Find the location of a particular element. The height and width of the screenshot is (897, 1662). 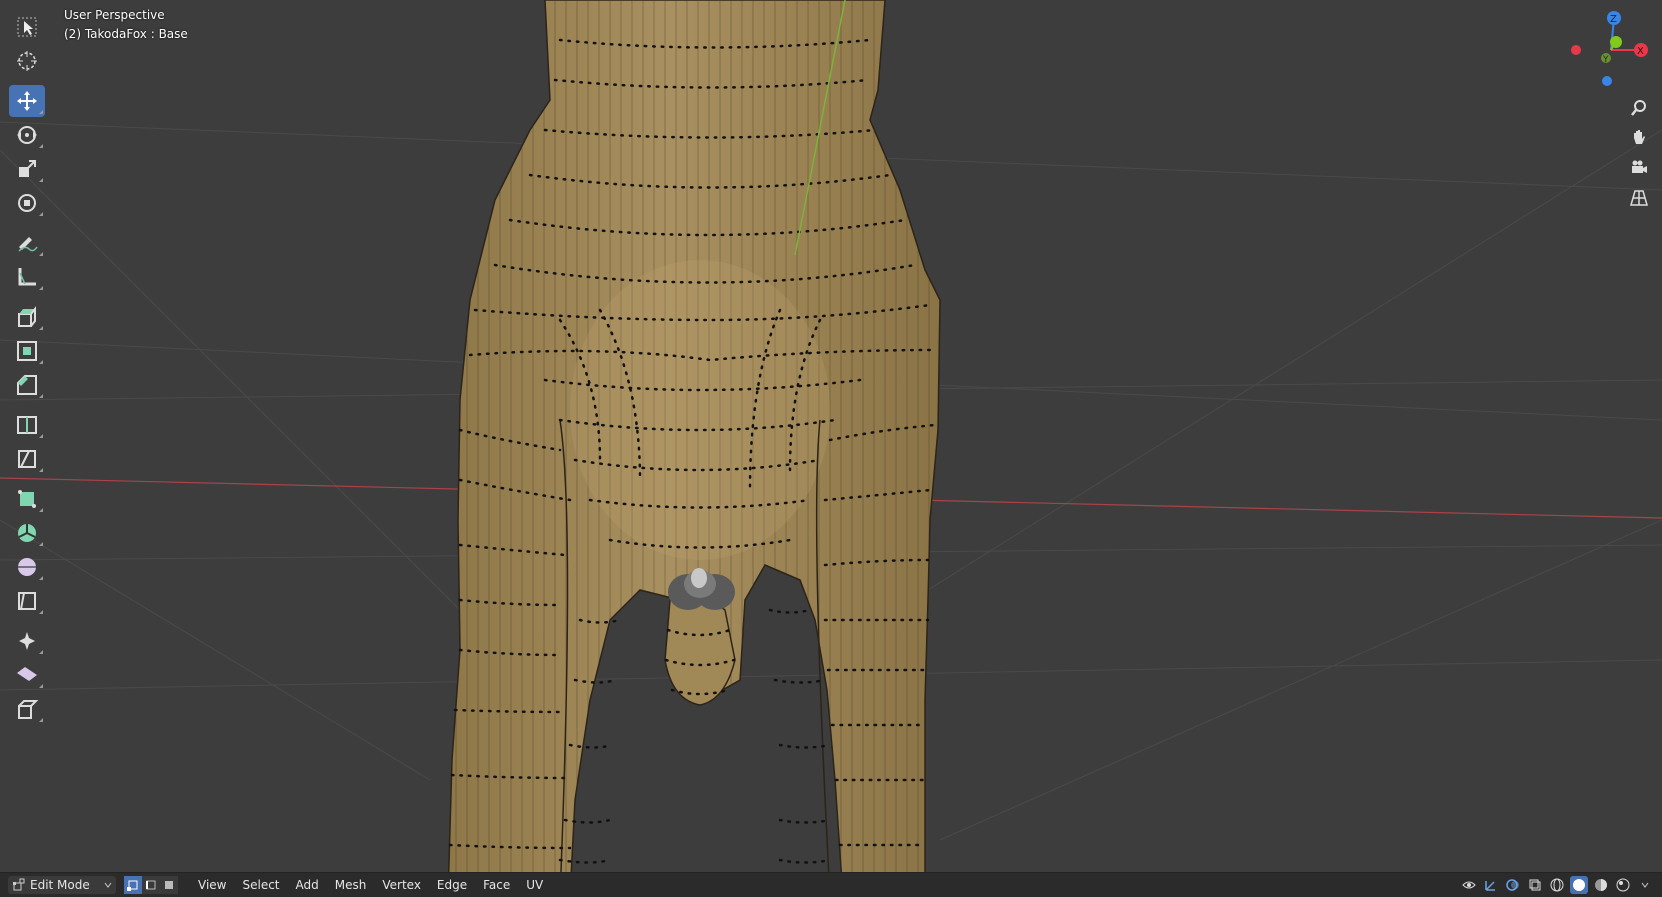

move-tool is located at coordinates (27, 101).